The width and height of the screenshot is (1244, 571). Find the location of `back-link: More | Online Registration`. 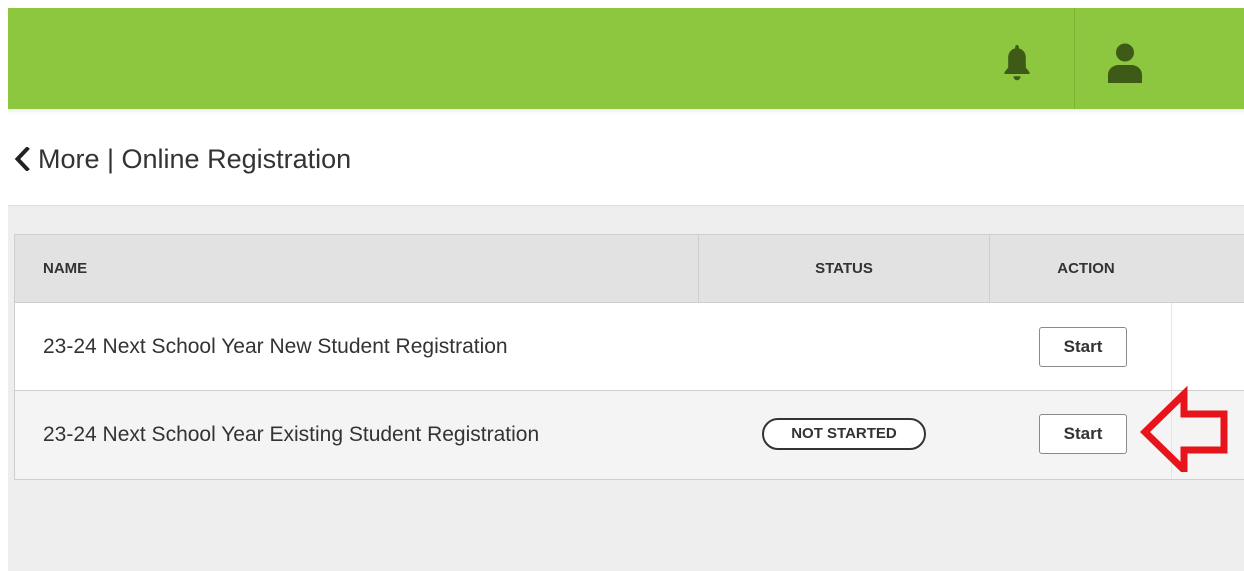

back-link: More | Online Registration is located at coordinates (181, 159).